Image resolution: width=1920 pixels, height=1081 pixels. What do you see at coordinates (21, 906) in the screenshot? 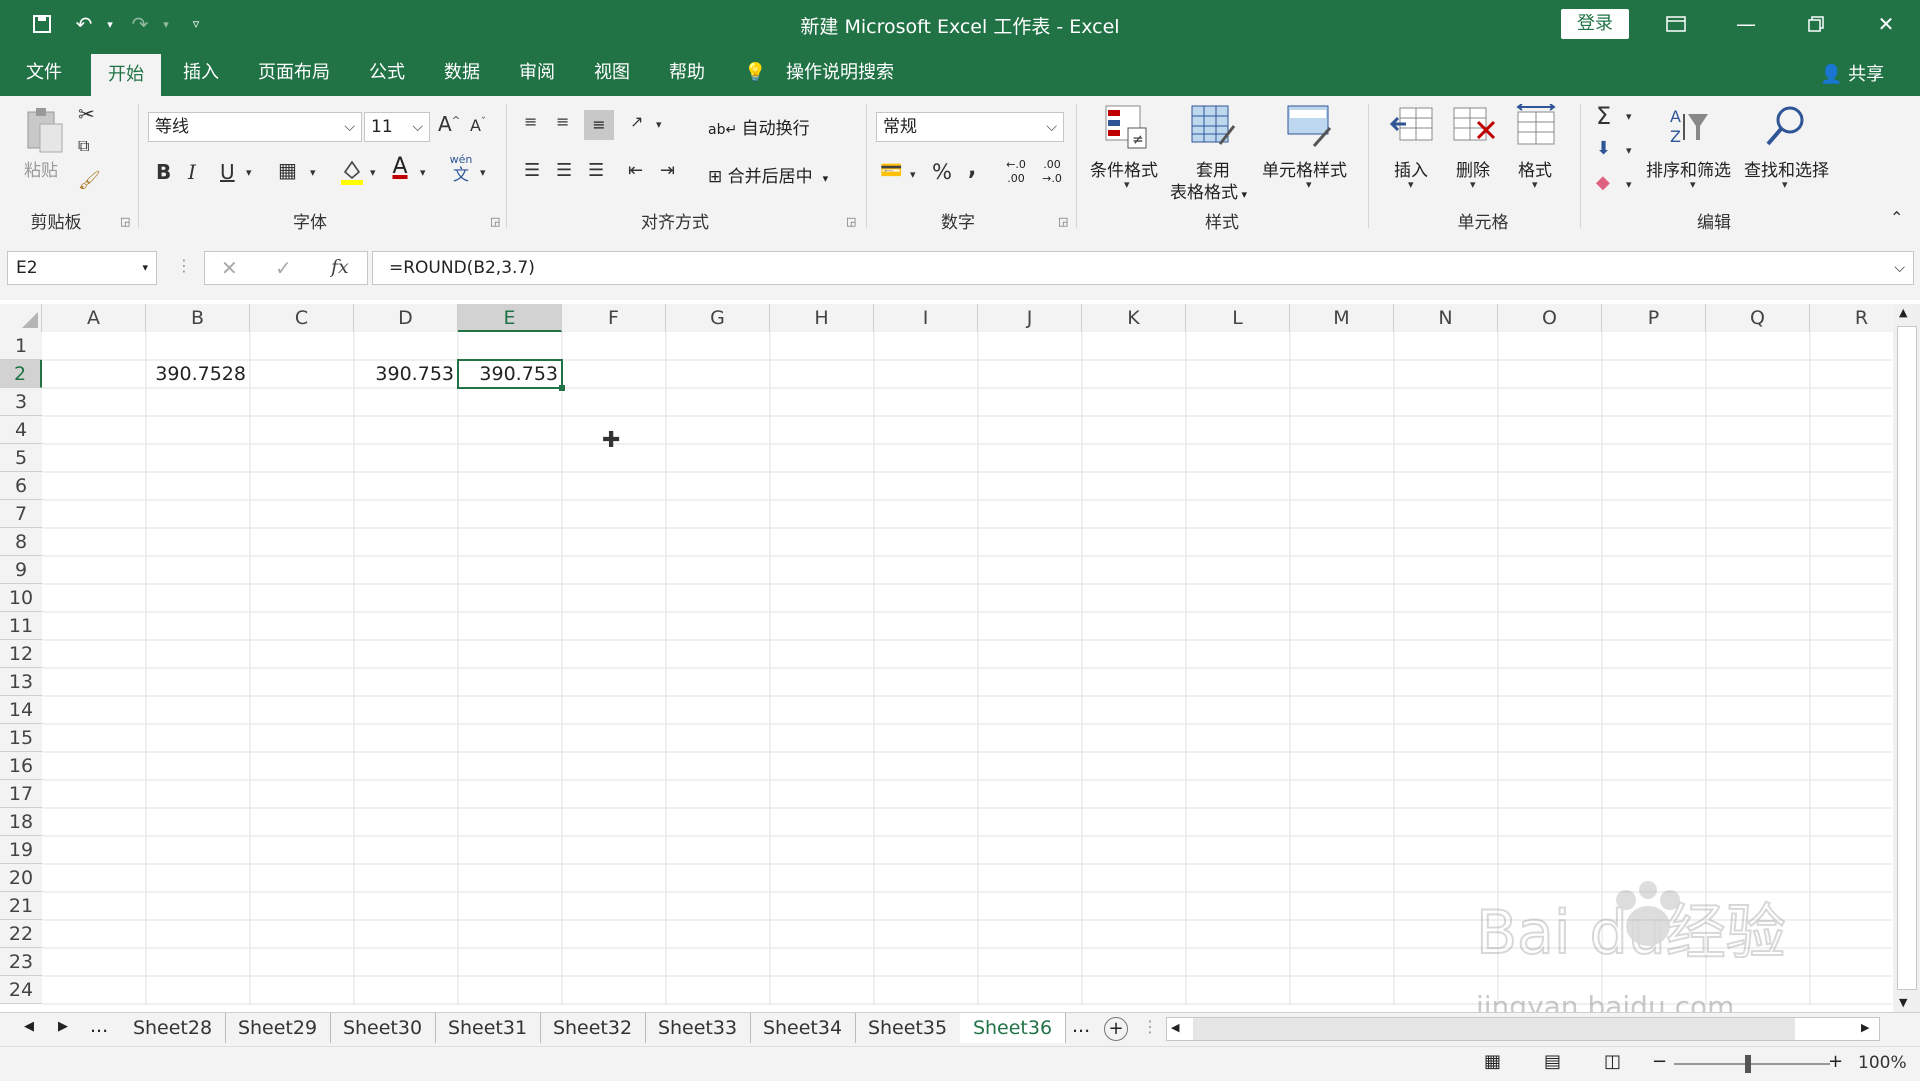
I see `row-header-21: 21` at bounding box center [21, 906].